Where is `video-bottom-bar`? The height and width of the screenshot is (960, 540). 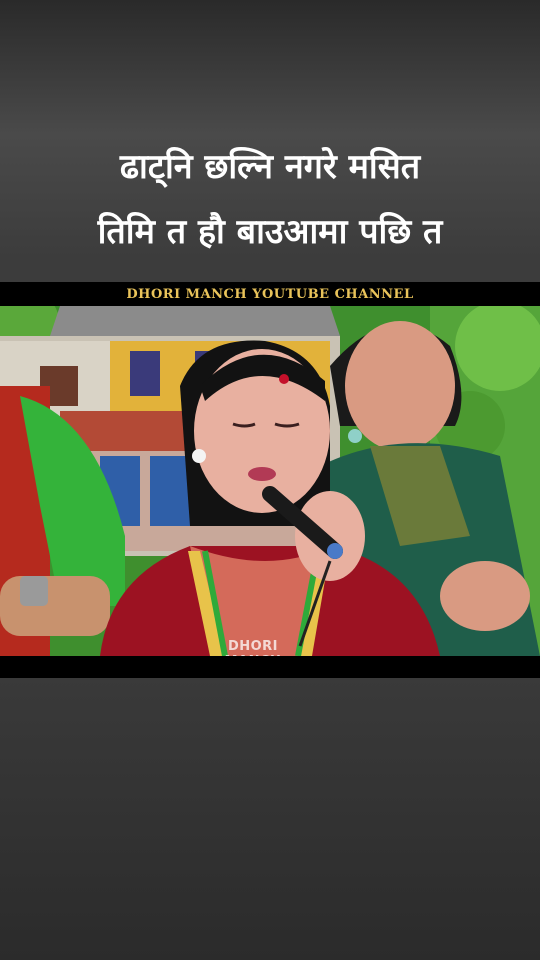 video-bottom-bar is located at coordinates (270, 667).